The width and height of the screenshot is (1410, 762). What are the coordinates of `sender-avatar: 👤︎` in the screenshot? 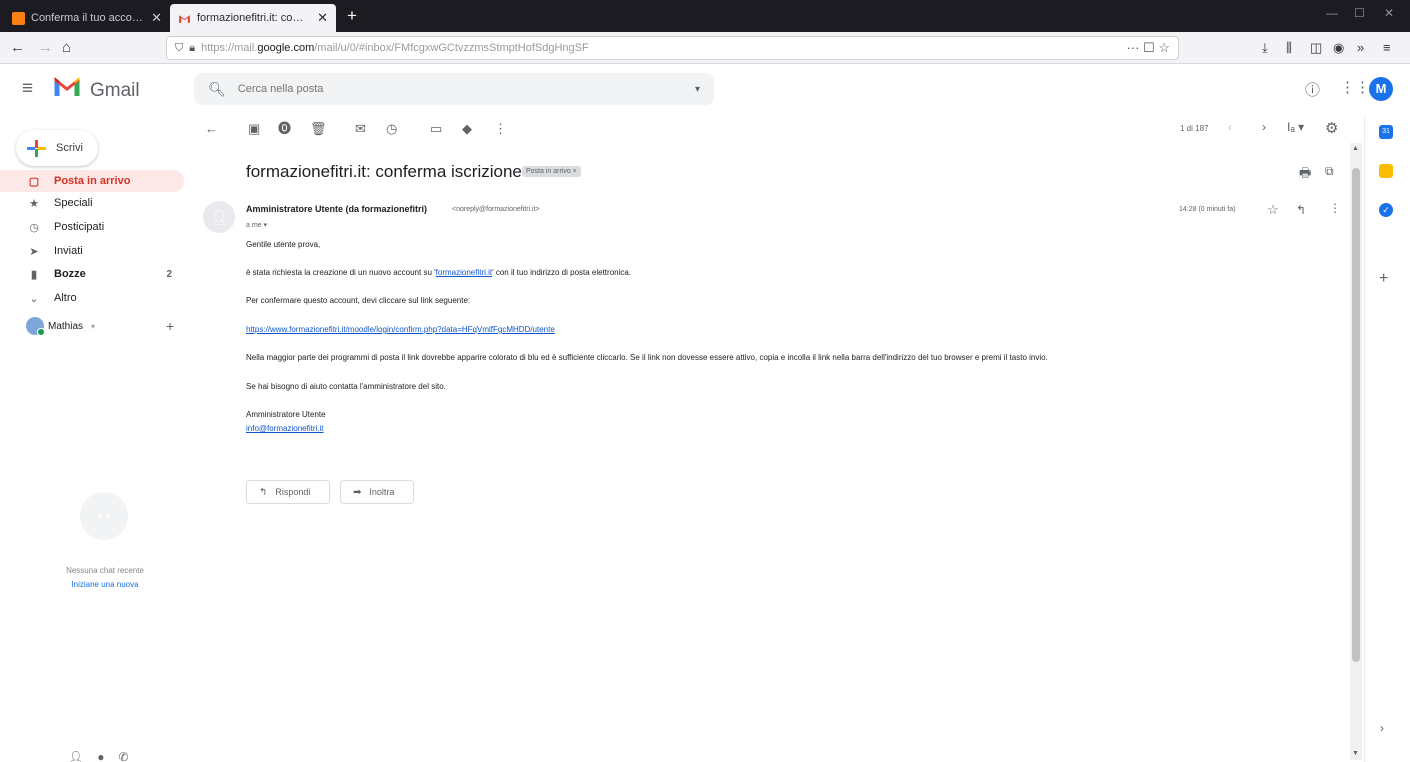 It's located at (219, 217).